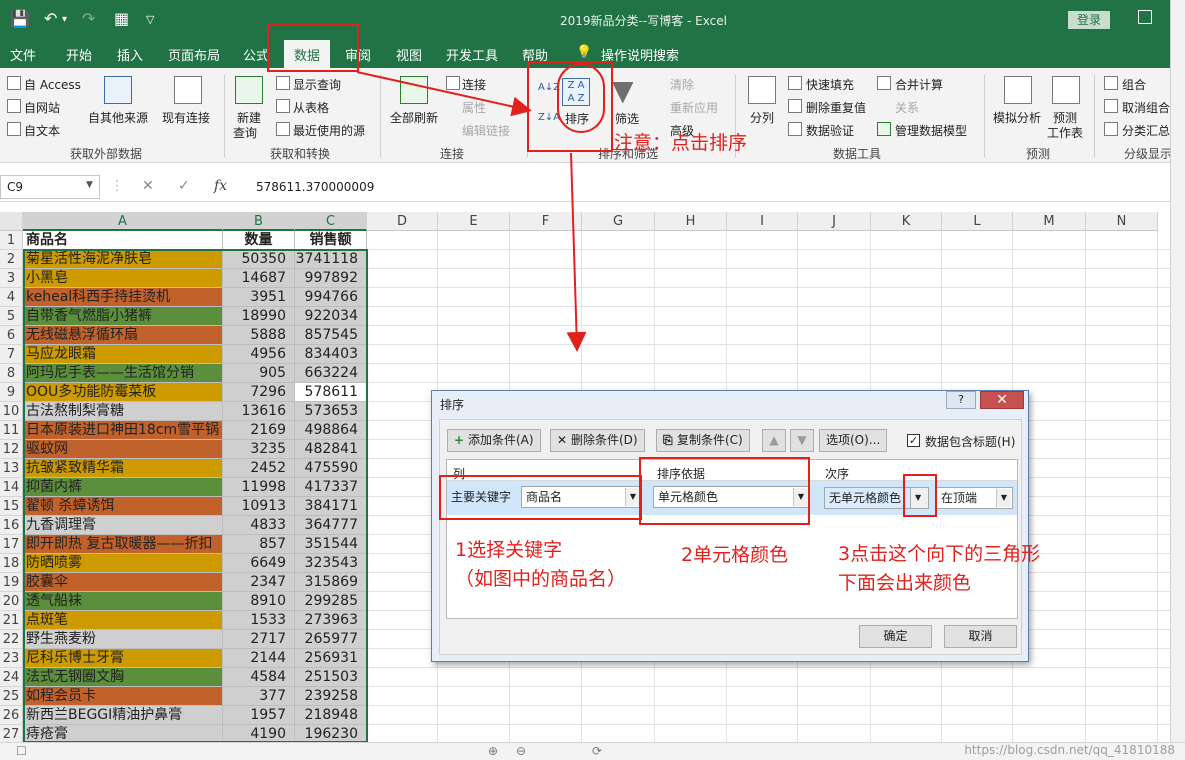 This screenshot has height=760, width=1185. Describe the element at coordinates (23, 54) in the screenshot. I see `tab-file: 文件` at that location.